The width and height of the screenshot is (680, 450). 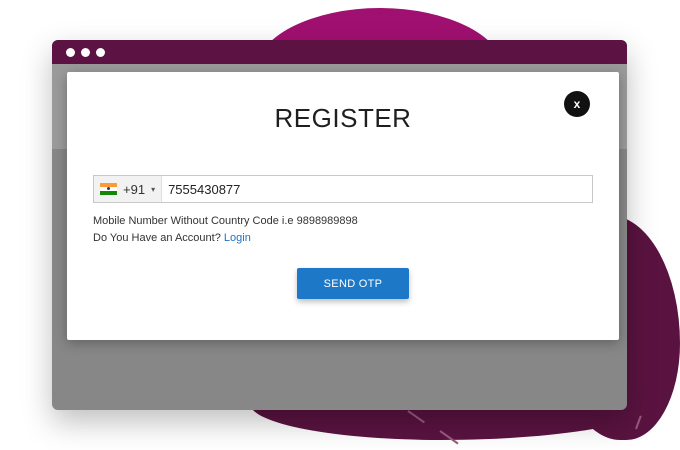 I want to click on phone-number-input, so click(x=377, y=189).